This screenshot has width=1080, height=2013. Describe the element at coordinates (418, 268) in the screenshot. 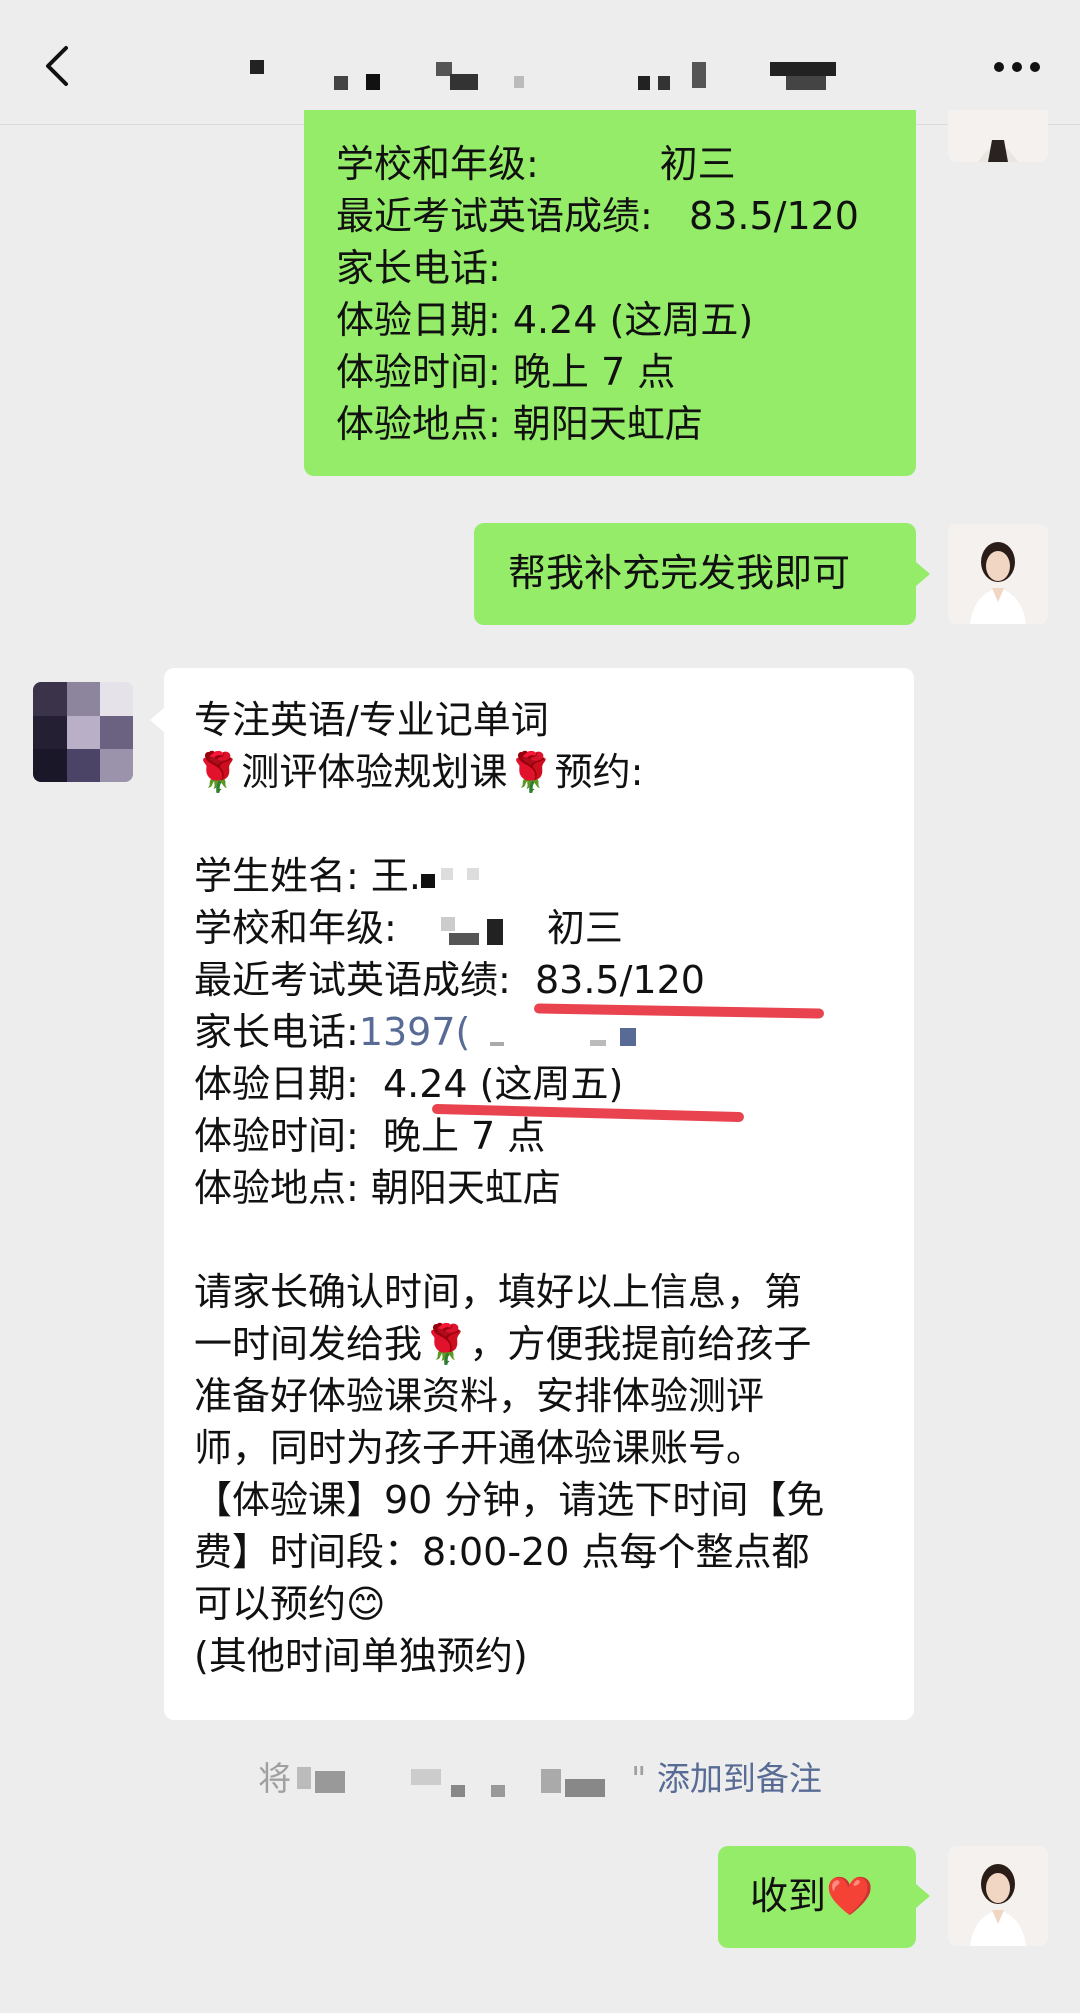

I see `message-line: 家长电话:` at that location.